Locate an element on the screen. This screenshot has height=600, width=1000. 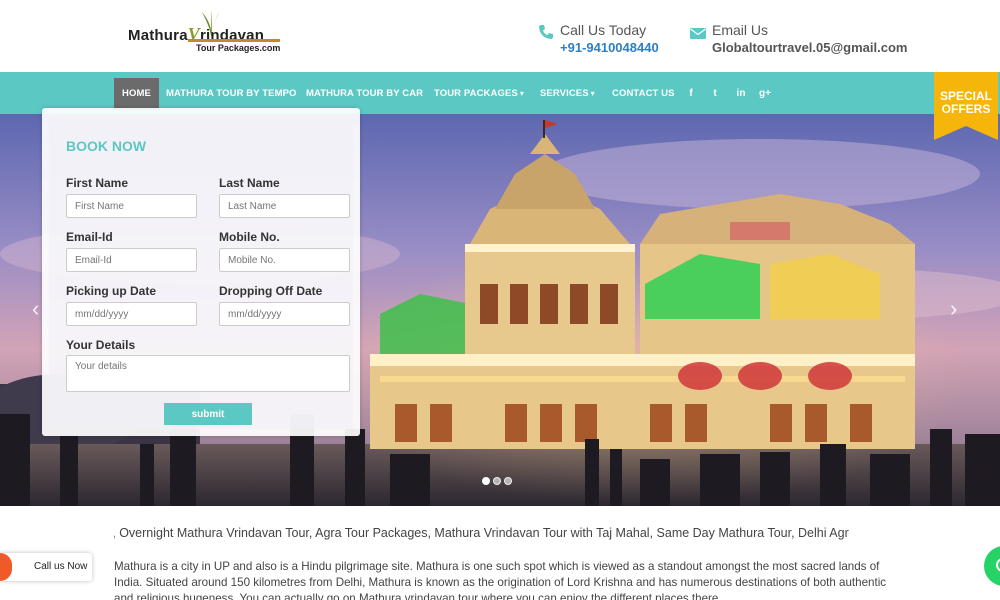
nav-mathura-tour-by-tempo: MATHURA TOUR BY TEMPO is located at coordinates (231, 94).